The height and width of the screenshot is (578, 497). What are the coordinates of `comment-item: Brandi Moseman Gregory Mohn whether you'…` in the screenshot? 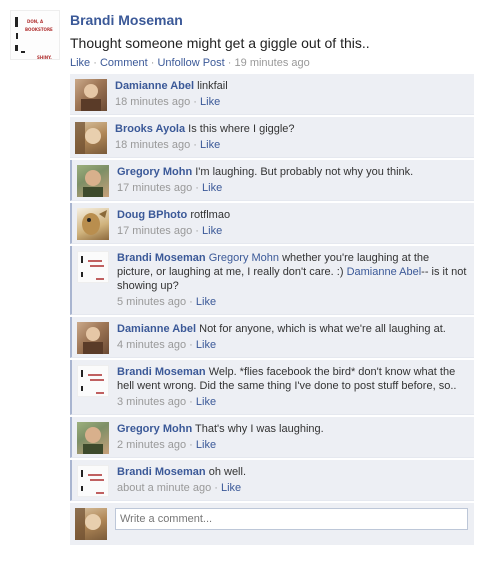 It's located at (272, 280).